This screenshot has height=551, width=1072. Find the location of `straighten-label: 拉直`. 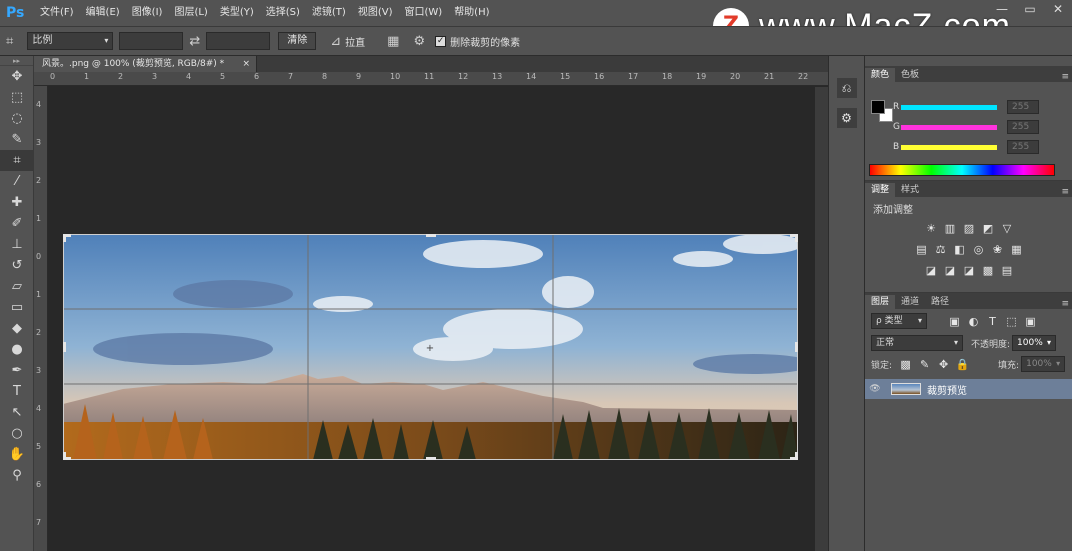

straighten-label: 拉直 is located at coordinates (355, 41).